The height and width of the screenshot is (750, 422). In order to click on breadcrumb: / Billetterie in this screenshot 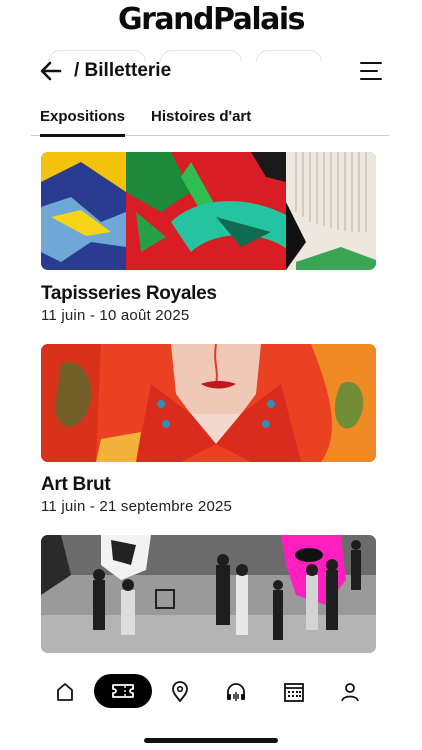, I will do `click(123, 70)`.